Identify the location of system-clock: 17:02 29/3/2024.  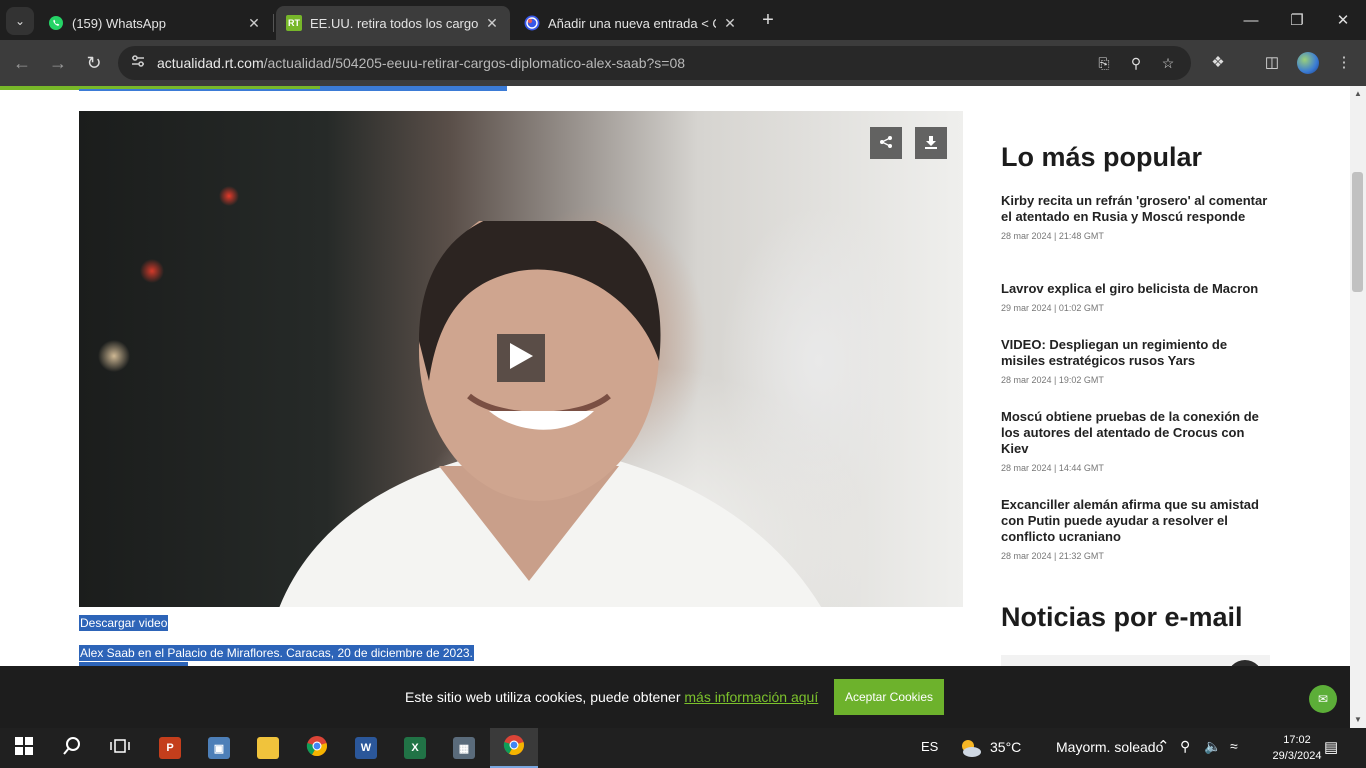
(1297, 748).